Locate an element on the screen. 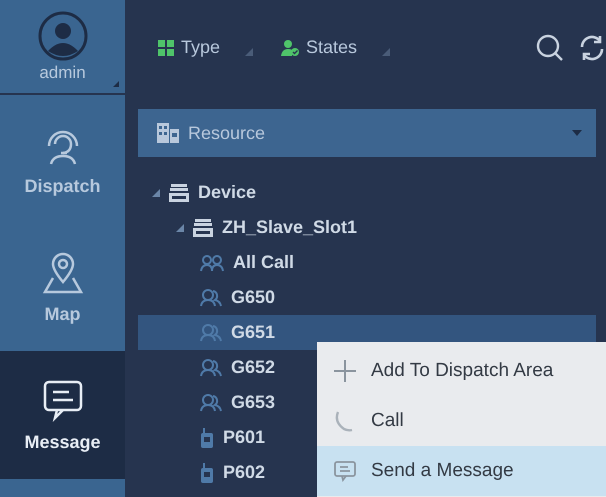 Image resolution: width=606 pixels, height=497 pixels. user-name: admin is located at coordinates (62, 72).